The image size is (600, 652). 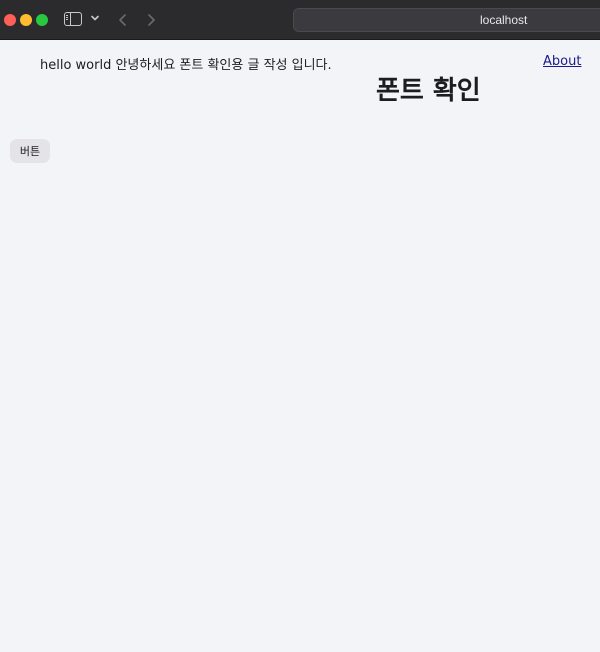 I want to click on about-link: About, so click(x=562, y=61).